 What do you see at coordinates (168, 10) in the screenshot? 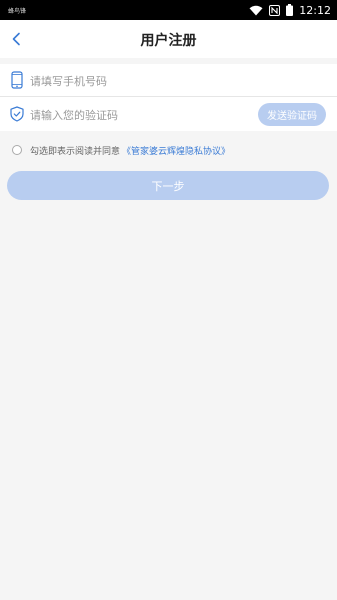
I see `status-bar: 蜂鸟锋 12:12` at bounding box center [168, 10].